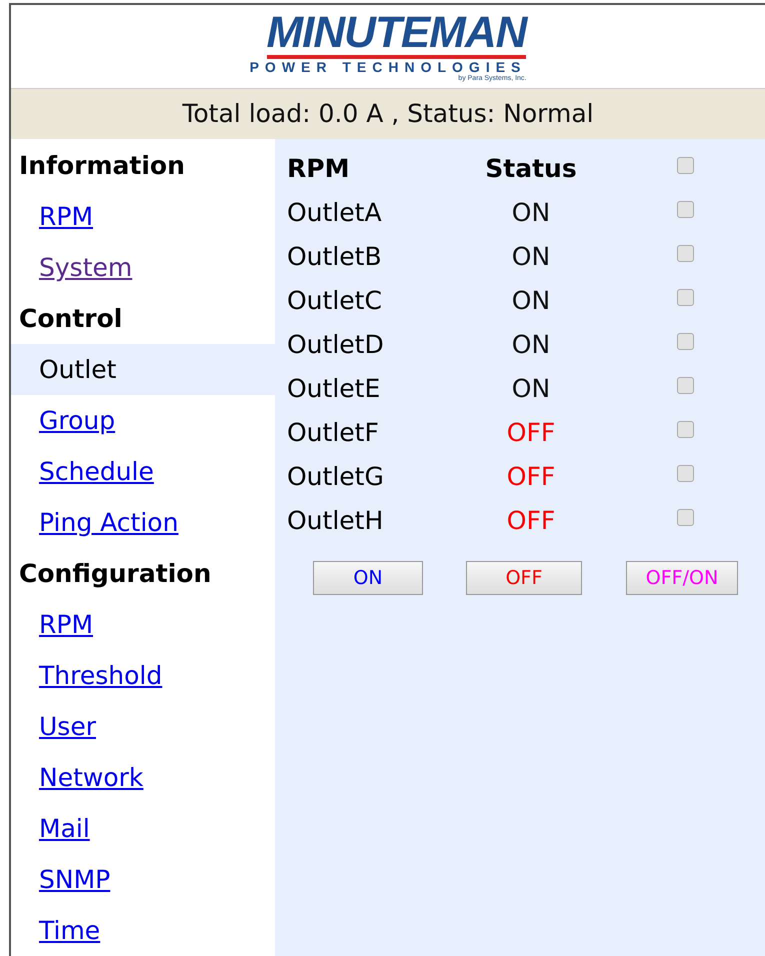  What do you see at coordinates (368, 578) in the screenshot?
I see `action-button: ON` at bounding box center [368, 578].